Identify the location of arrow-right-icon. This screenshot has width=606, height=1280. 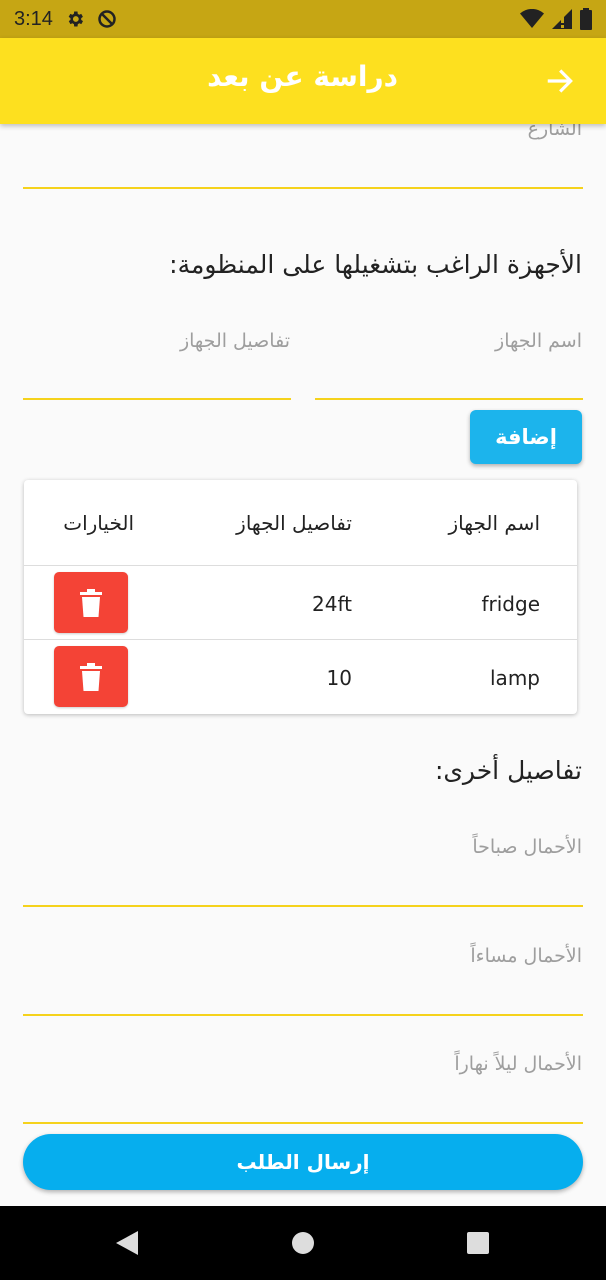
(560, 81).